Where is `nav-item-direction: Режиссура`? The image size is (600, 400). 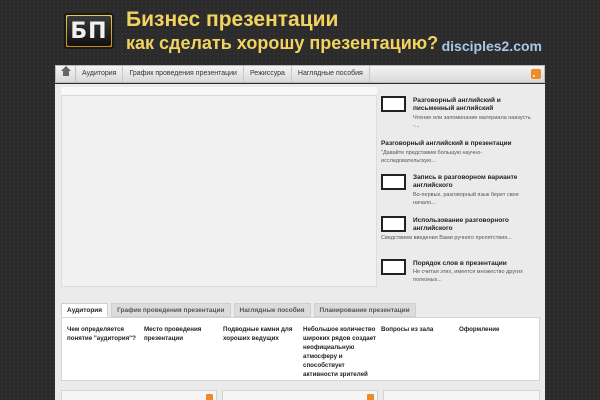 nav-item-direction: Режиссура is located at coordinates (268, 74).